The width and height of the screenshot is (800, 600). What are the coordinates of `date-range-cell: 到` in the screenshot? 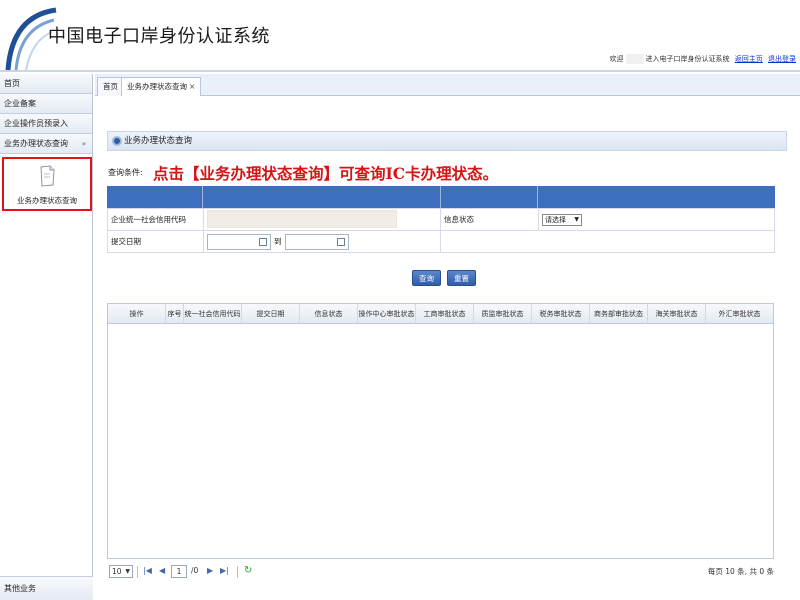 It's located at (322, 241).